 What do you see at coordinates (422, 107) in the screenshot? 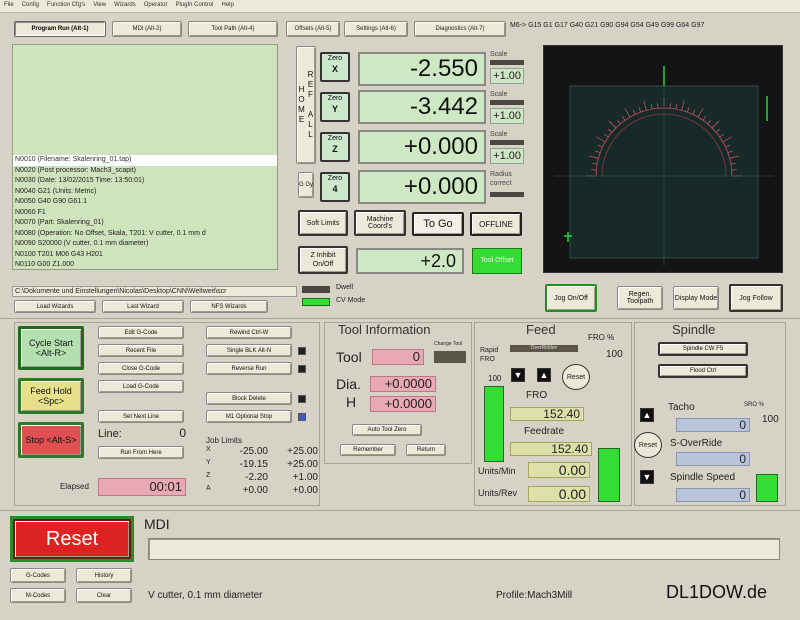
I see `dro-y: -3.442` at bounding box center [422, 107].